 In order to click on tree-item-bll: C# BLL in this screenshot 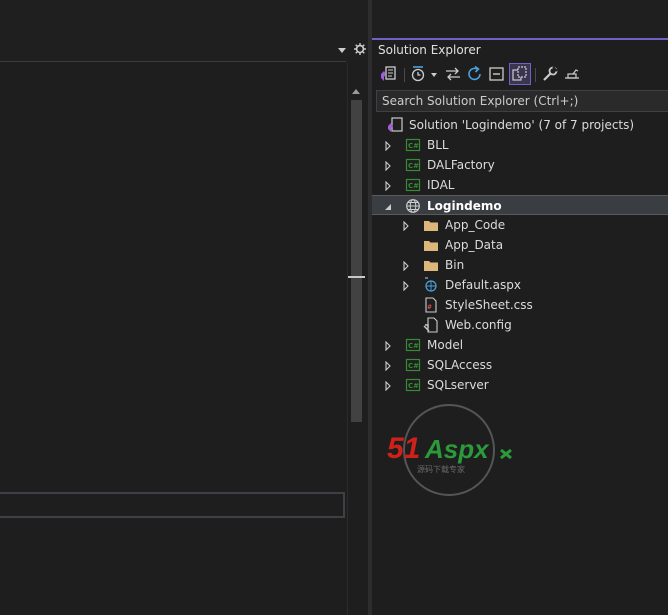, I will do `click(520, 145)`.